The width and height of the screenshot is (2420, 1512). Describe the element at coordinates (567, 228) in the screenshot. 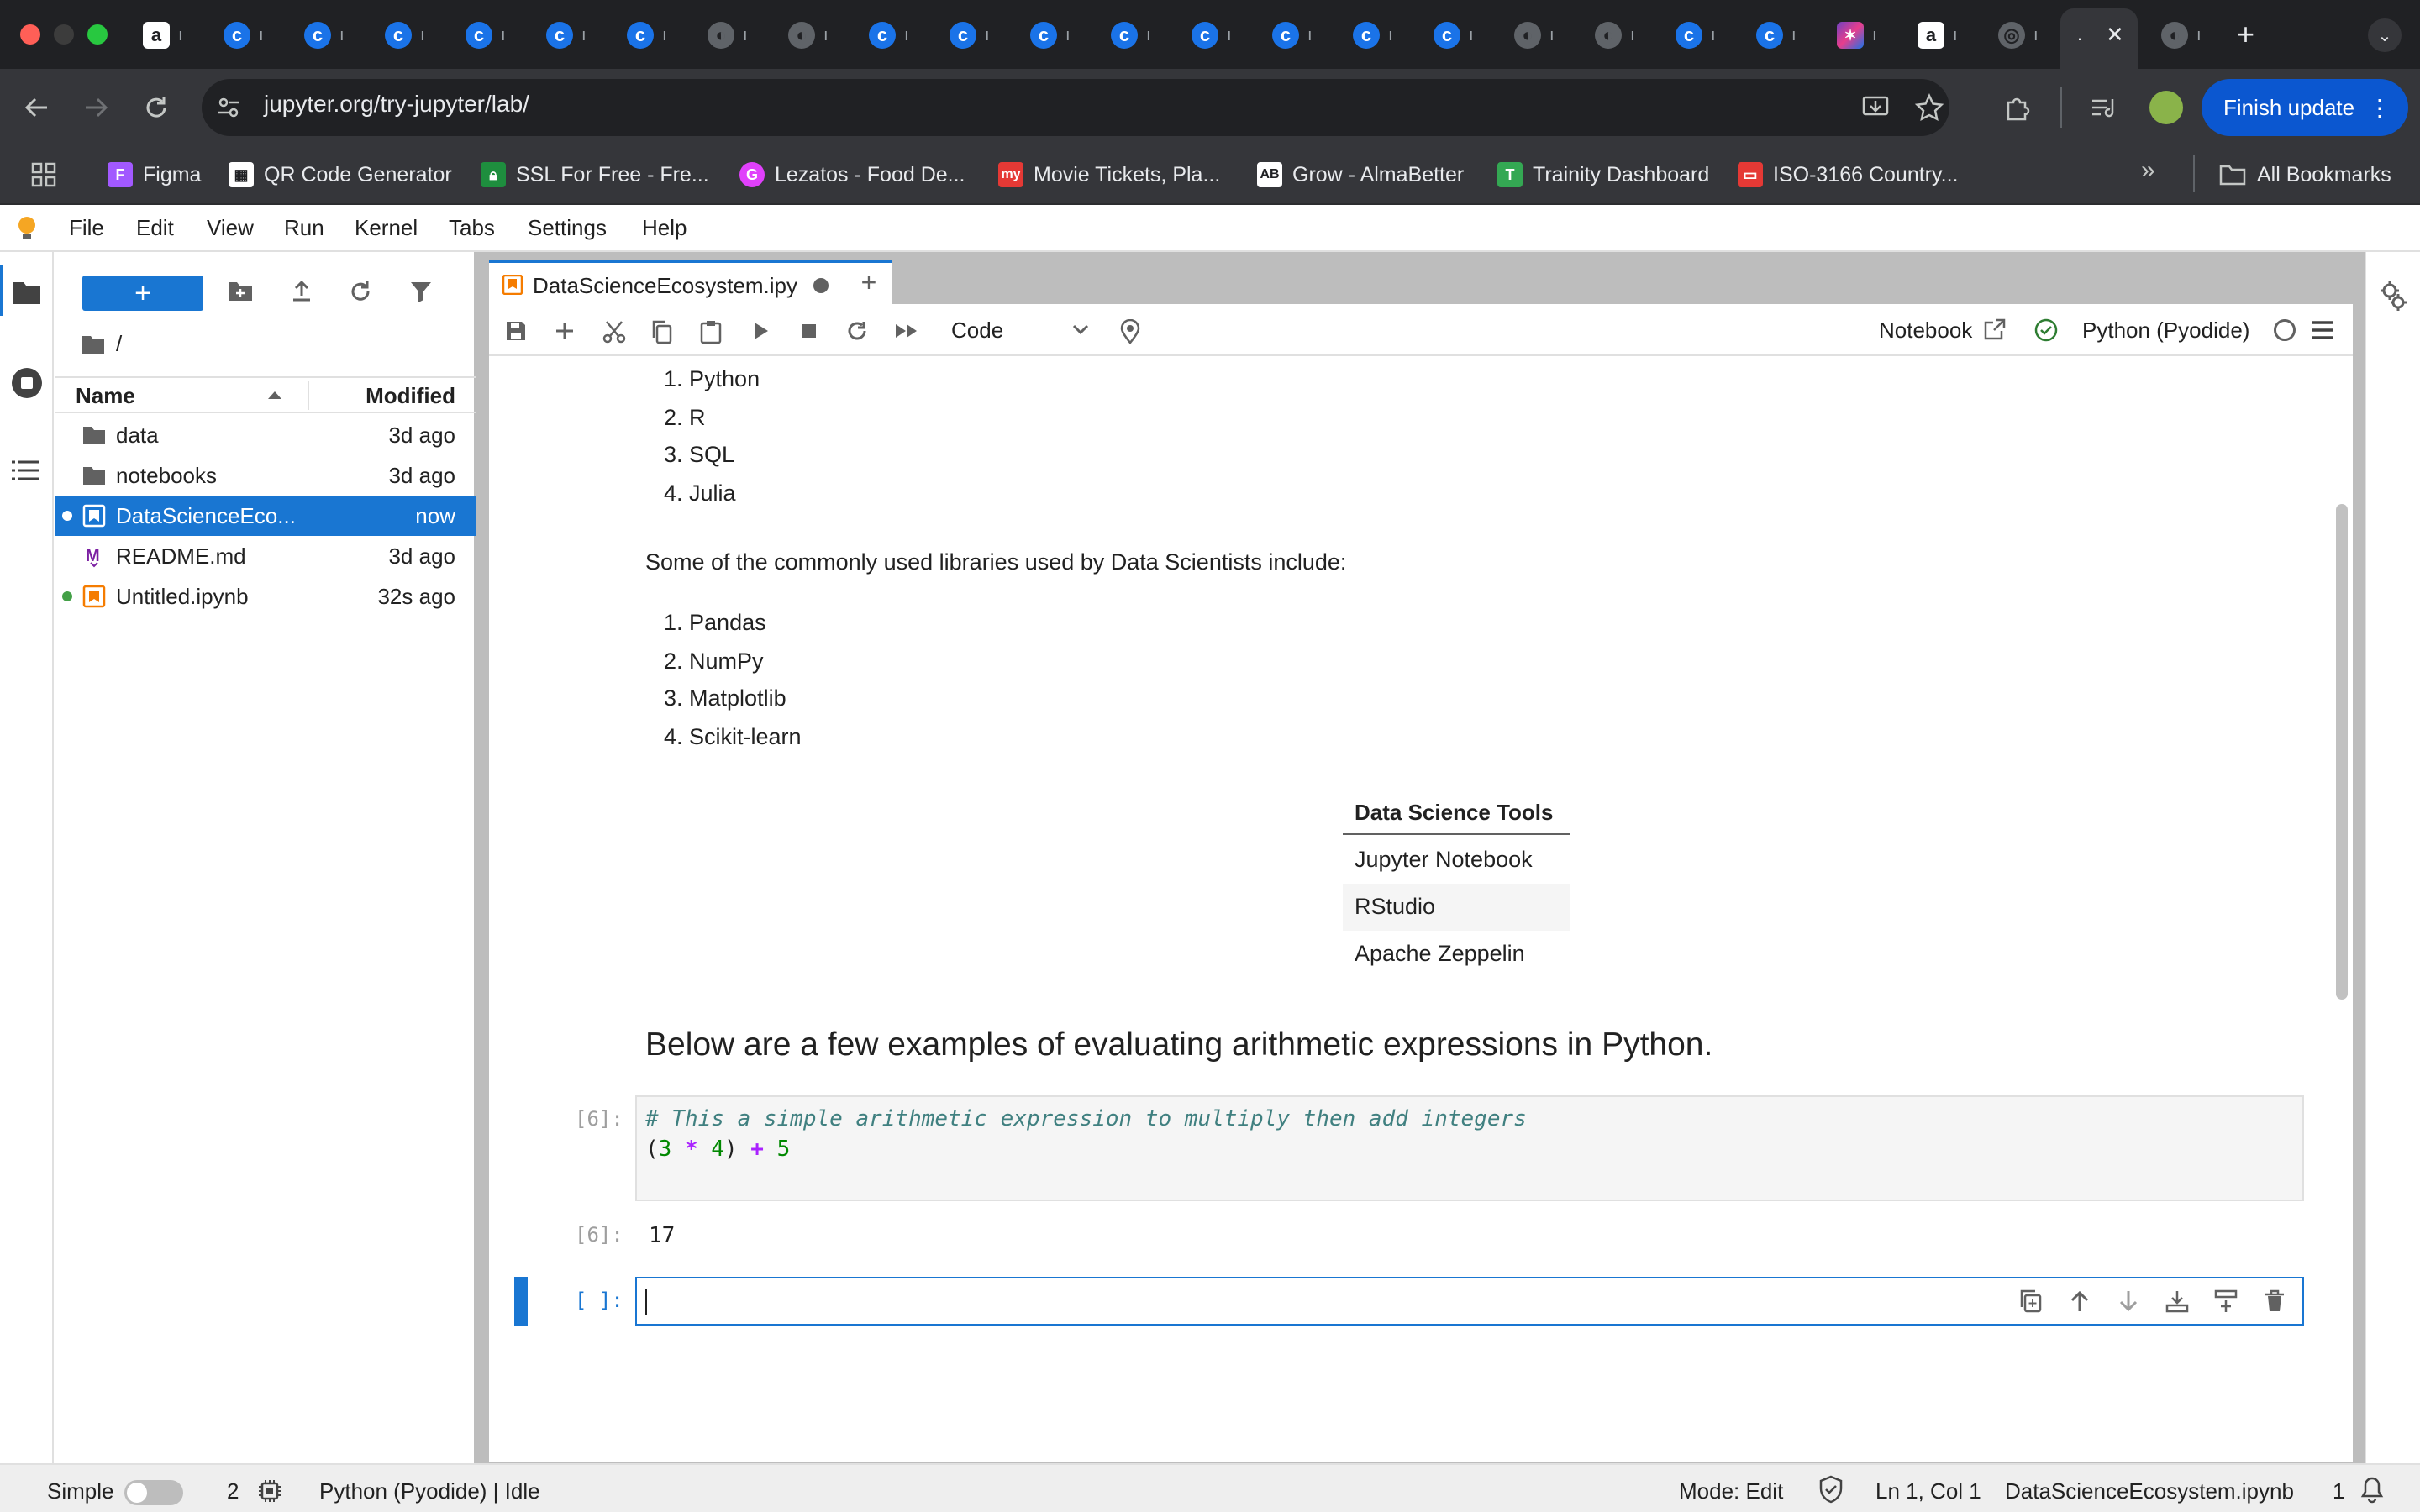

I see `menu-settings: Settings` at that location.